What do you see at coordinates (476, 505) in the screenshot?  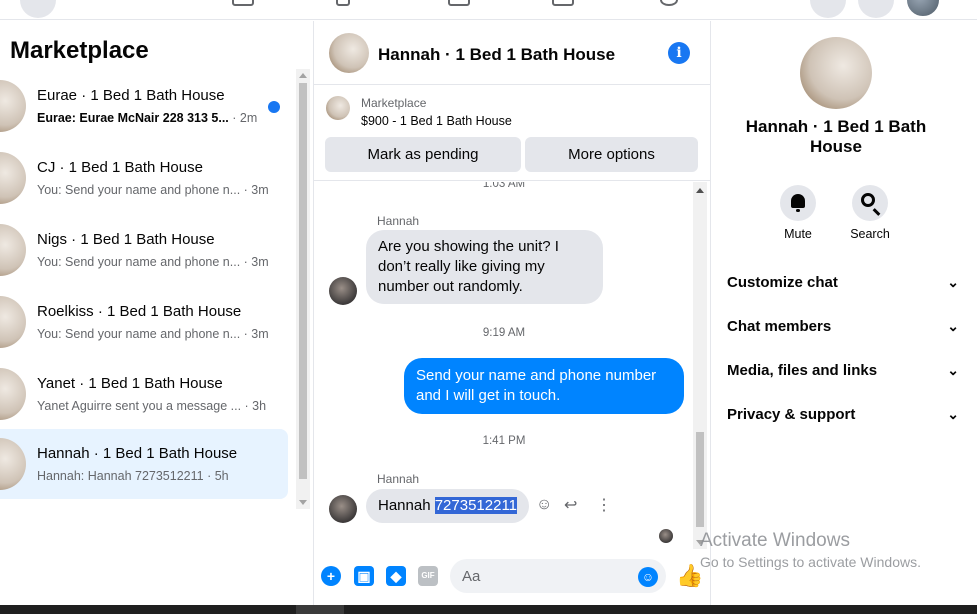 I see `selected-text: 7273512211` at bounding box center [476, 505].